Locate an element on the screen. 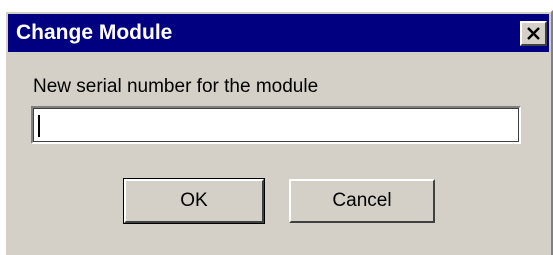  close-button is located at coordinates (533, 33).